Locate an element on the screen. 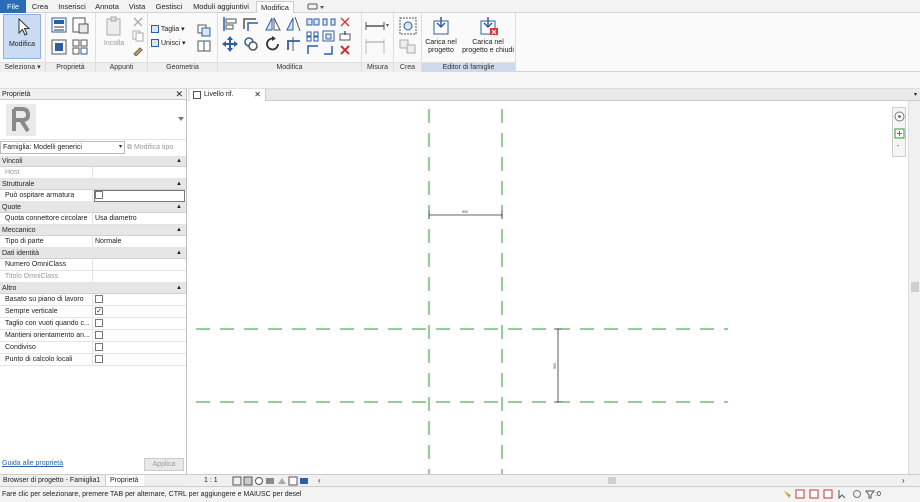 Image resolution: width=920 pixels, height=502 pixels. tab-gestisci: Gestisci is located at coordinates (169, 7).